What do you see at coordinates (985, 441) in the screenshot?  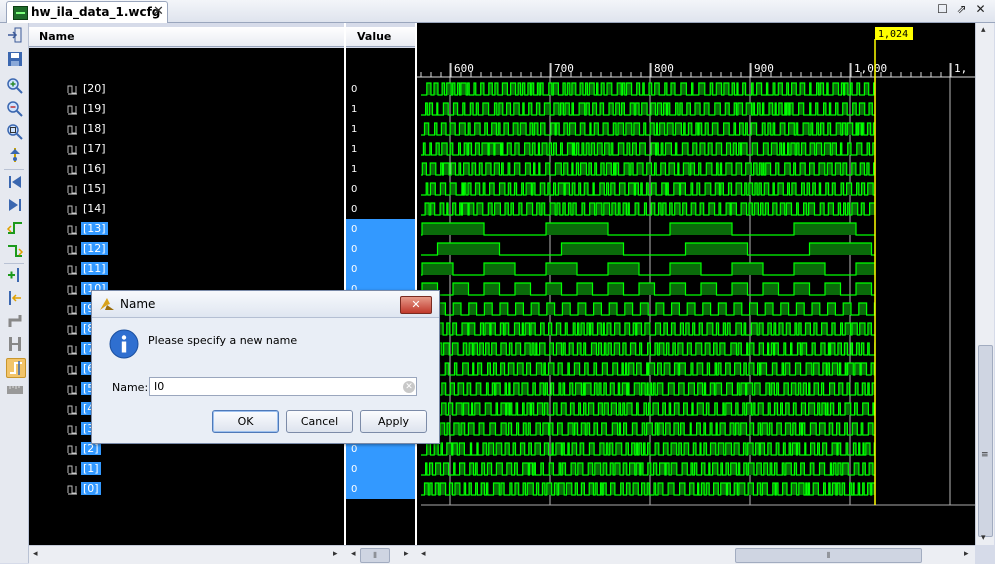 I see `vertical-scroll-thumb` at bounding box center [985, 441].